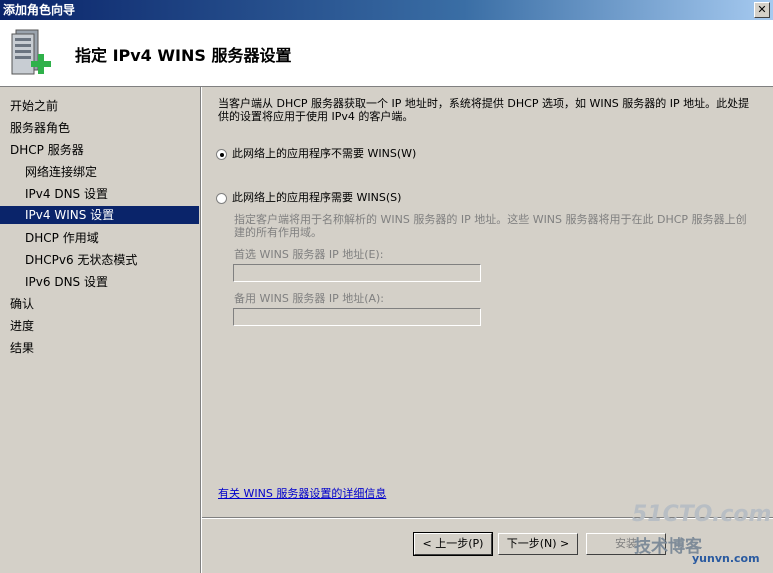  Describe the element at coordinates (702, 514) in the screenshot. I see `watermark-line1: 51CTO.com` at that location.